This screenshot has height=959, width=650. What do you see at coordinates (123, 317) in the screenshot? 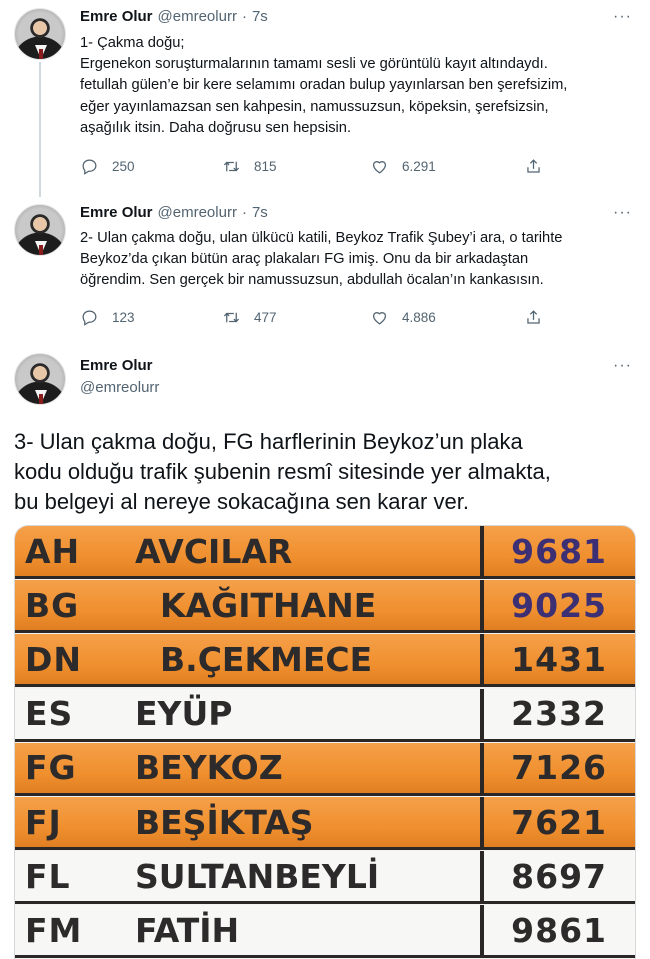
I see `reply-count: 123` at bounding box center [123, 317].